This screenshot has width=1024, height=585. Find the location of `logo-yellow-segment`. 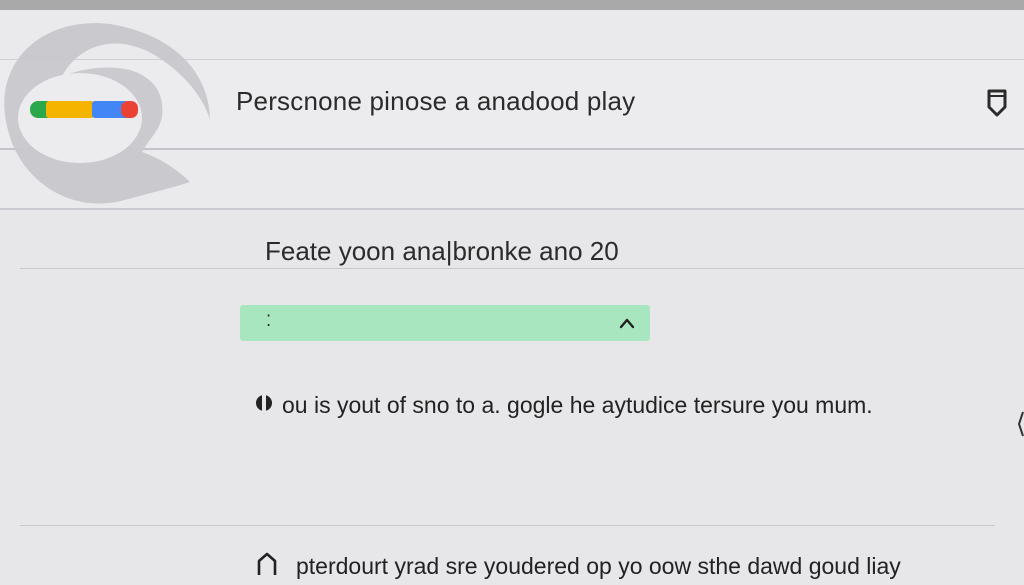

logo-yellow-segment is located at coordinates (70, 109).